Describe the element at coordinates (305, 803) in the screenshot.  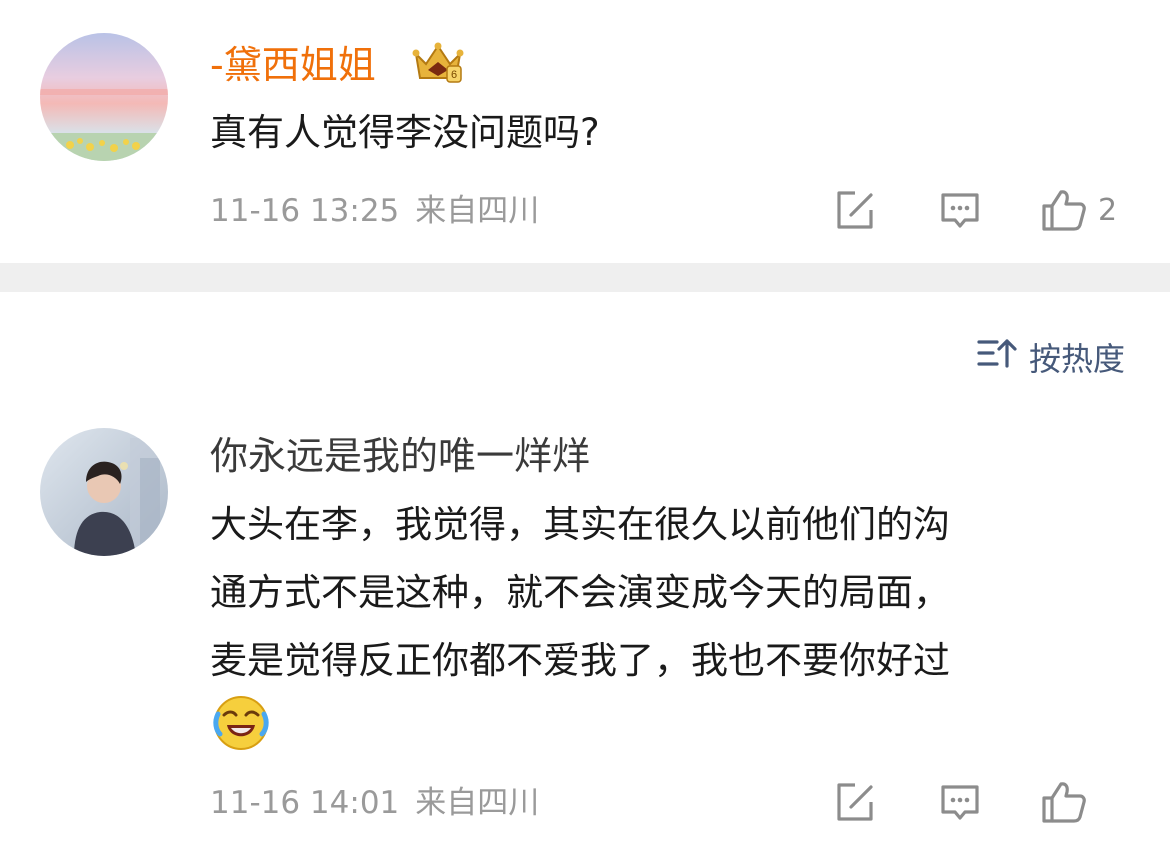
I see `comment2-time: 11-16 14:01` at that location.